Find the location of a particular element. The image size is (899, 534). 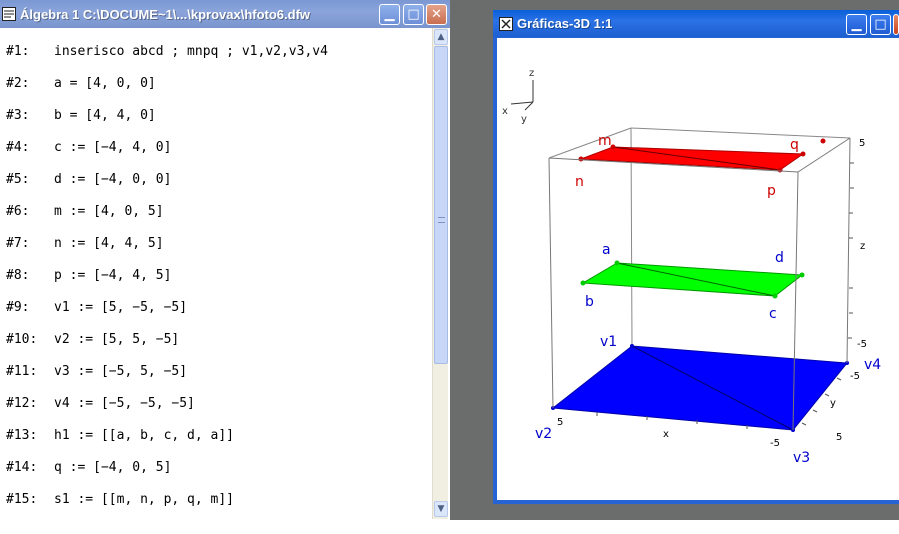

point-n is located at coordinates (581, 159).